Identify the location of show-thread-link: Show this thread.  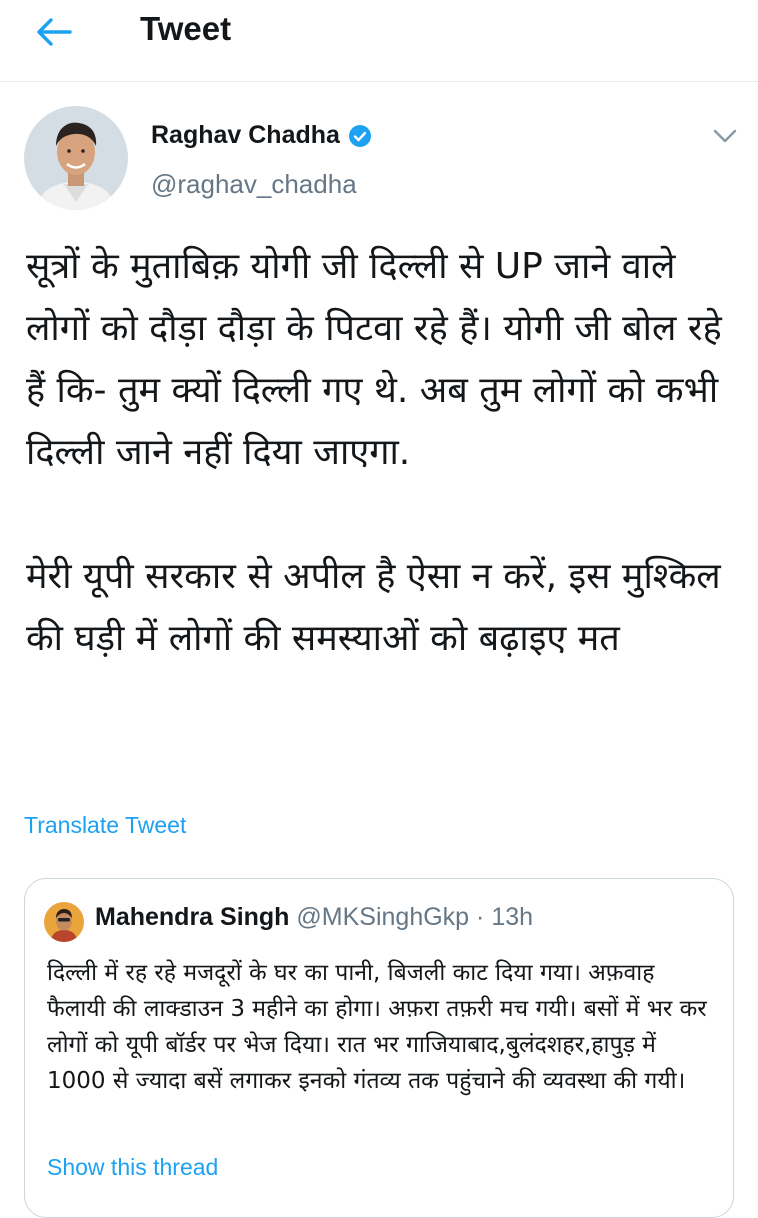
(132, 1167).